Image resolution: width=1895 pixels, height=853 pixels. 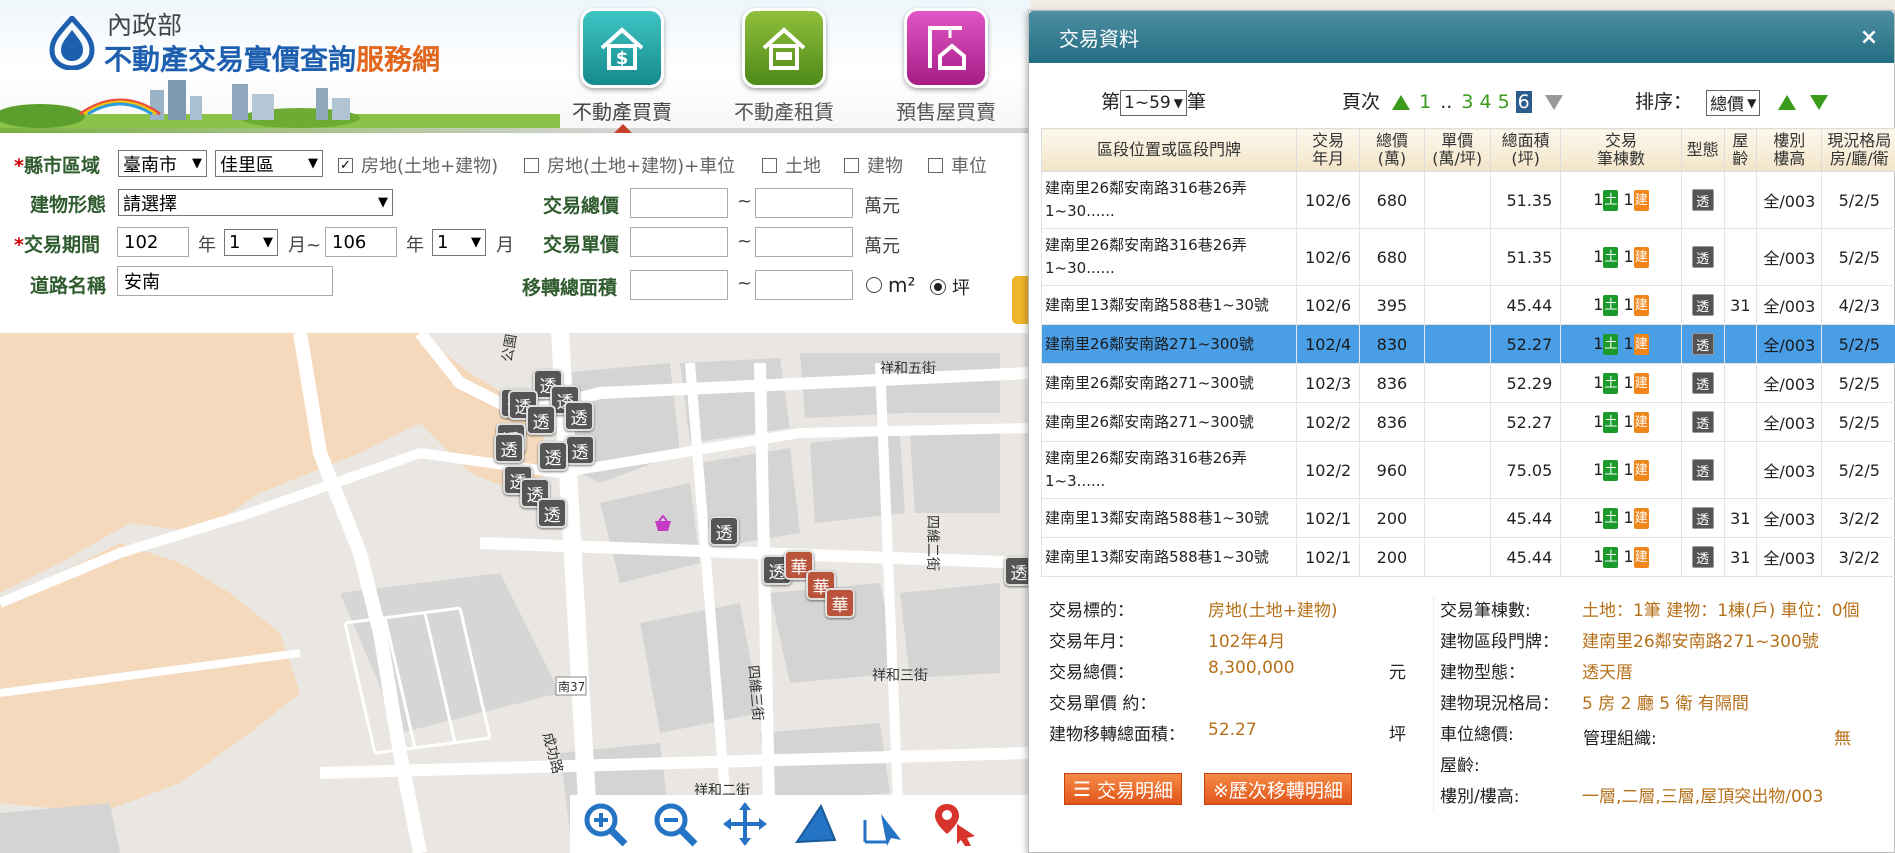 I want to click on period-from-year-input: 102, so click(x=153, y=242).